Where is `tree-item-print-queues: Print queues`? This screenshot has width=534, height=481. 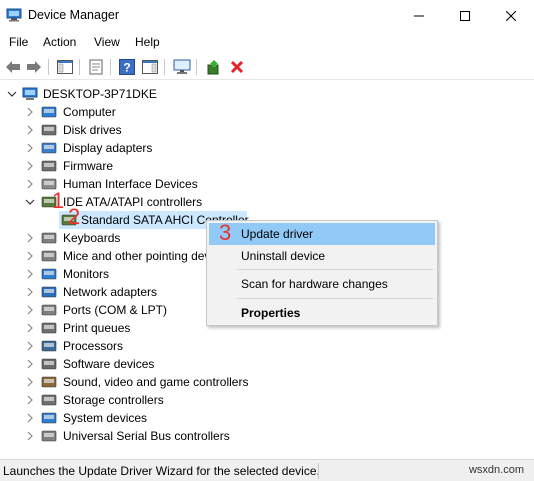
tree-item-print-queues: Print queues is located at coordinates (96, 328).